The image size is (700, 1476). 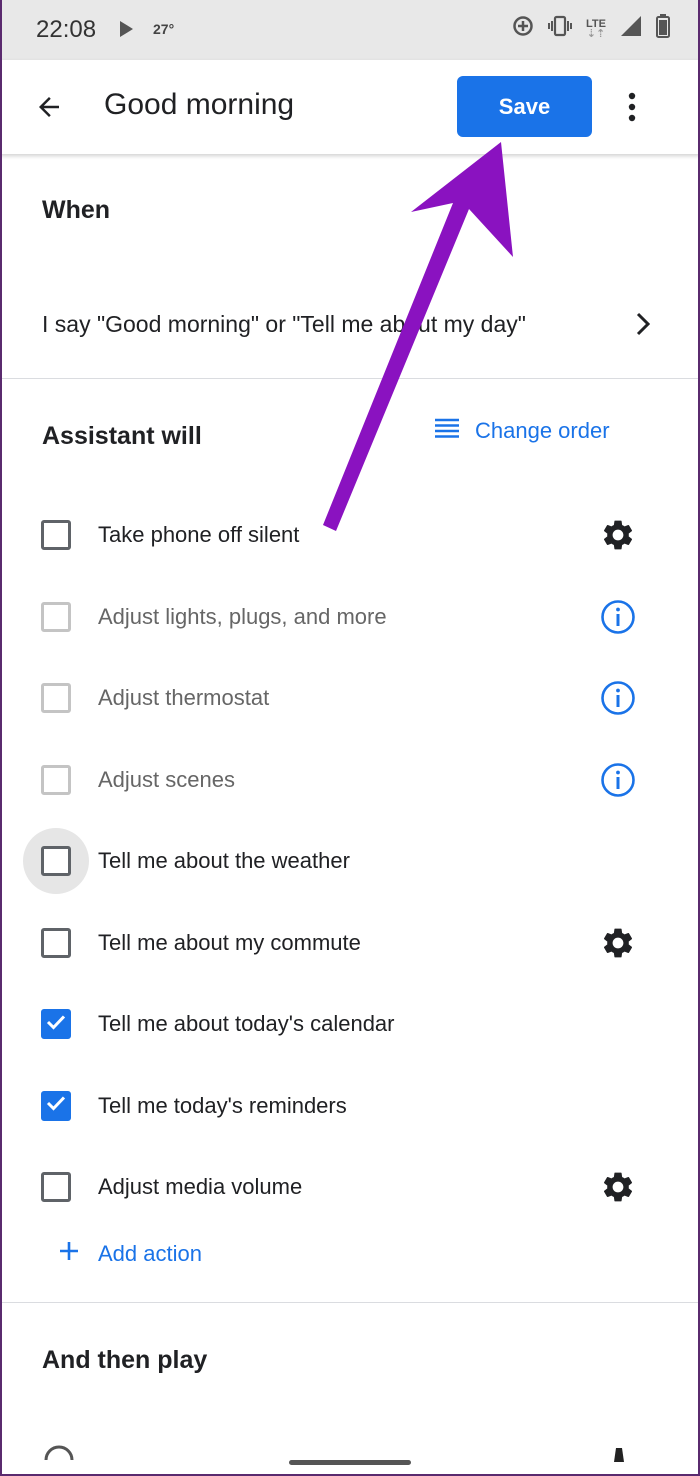 What do you see at coordinates (350, 107) in the screenshot?
I see `app-bar: Good morning Save` at bounding box center [350, 107].